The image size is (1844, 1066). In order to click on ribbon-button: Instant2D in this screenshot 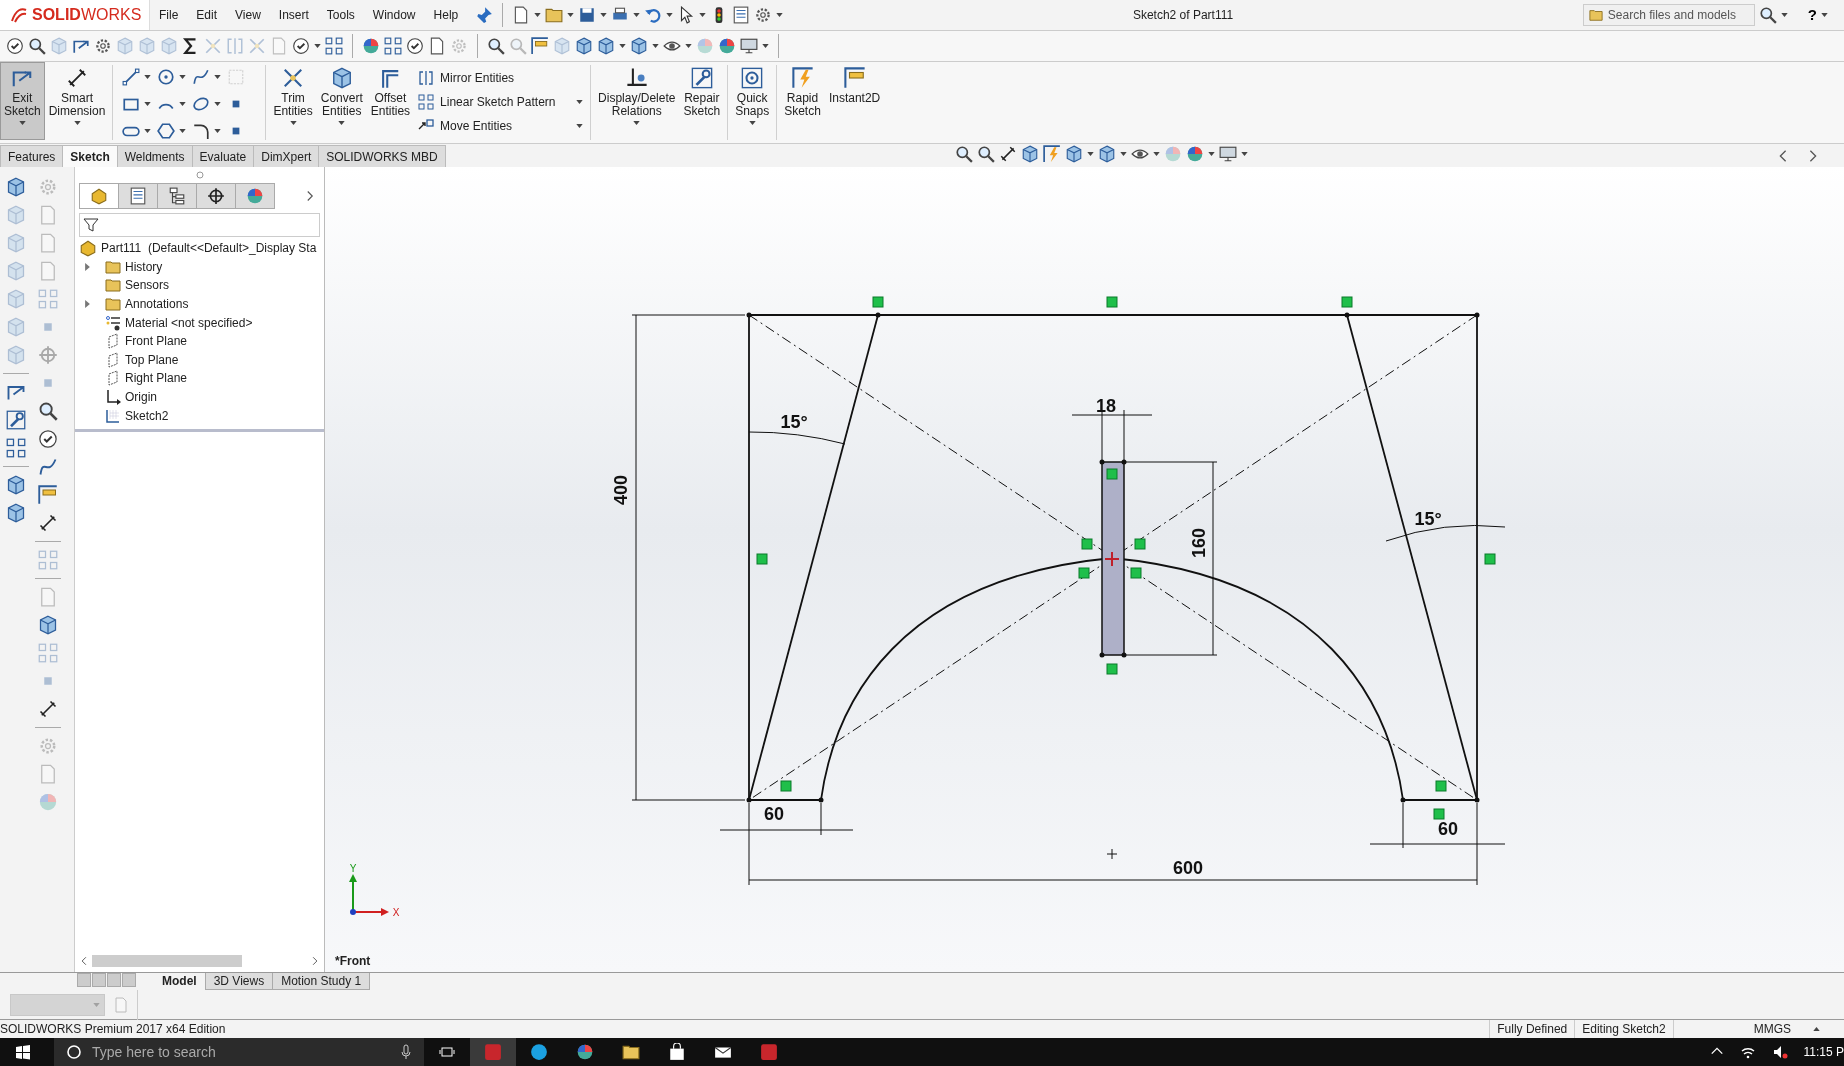, I will do `click(854, 101)`.